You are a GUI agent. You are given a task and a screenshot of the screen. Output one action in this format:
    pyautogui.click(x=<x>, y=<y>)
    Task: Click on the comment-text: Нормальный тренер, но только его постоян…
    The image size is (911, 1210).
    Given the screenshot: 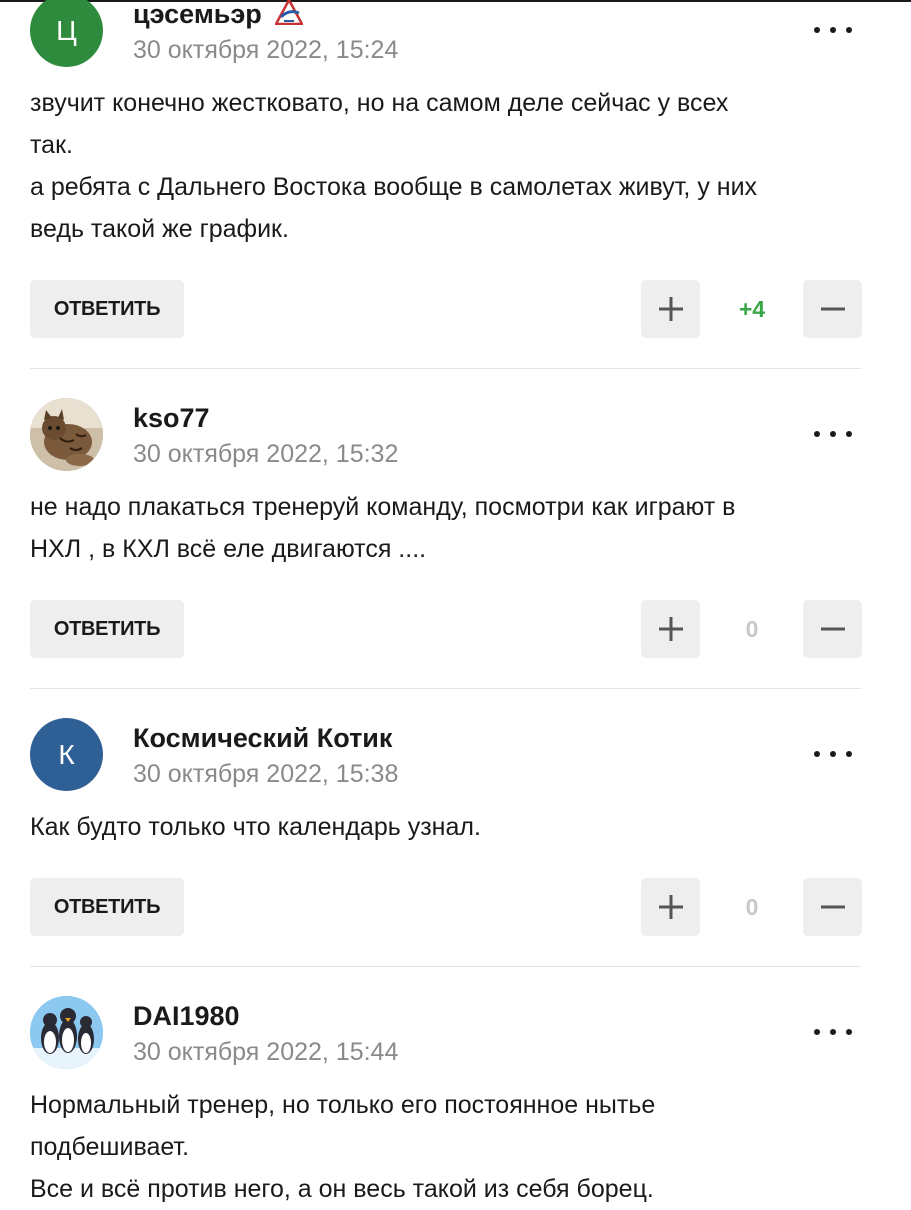 What is the action you would take?
    pyautogui.click(x=445, y=1147)
    